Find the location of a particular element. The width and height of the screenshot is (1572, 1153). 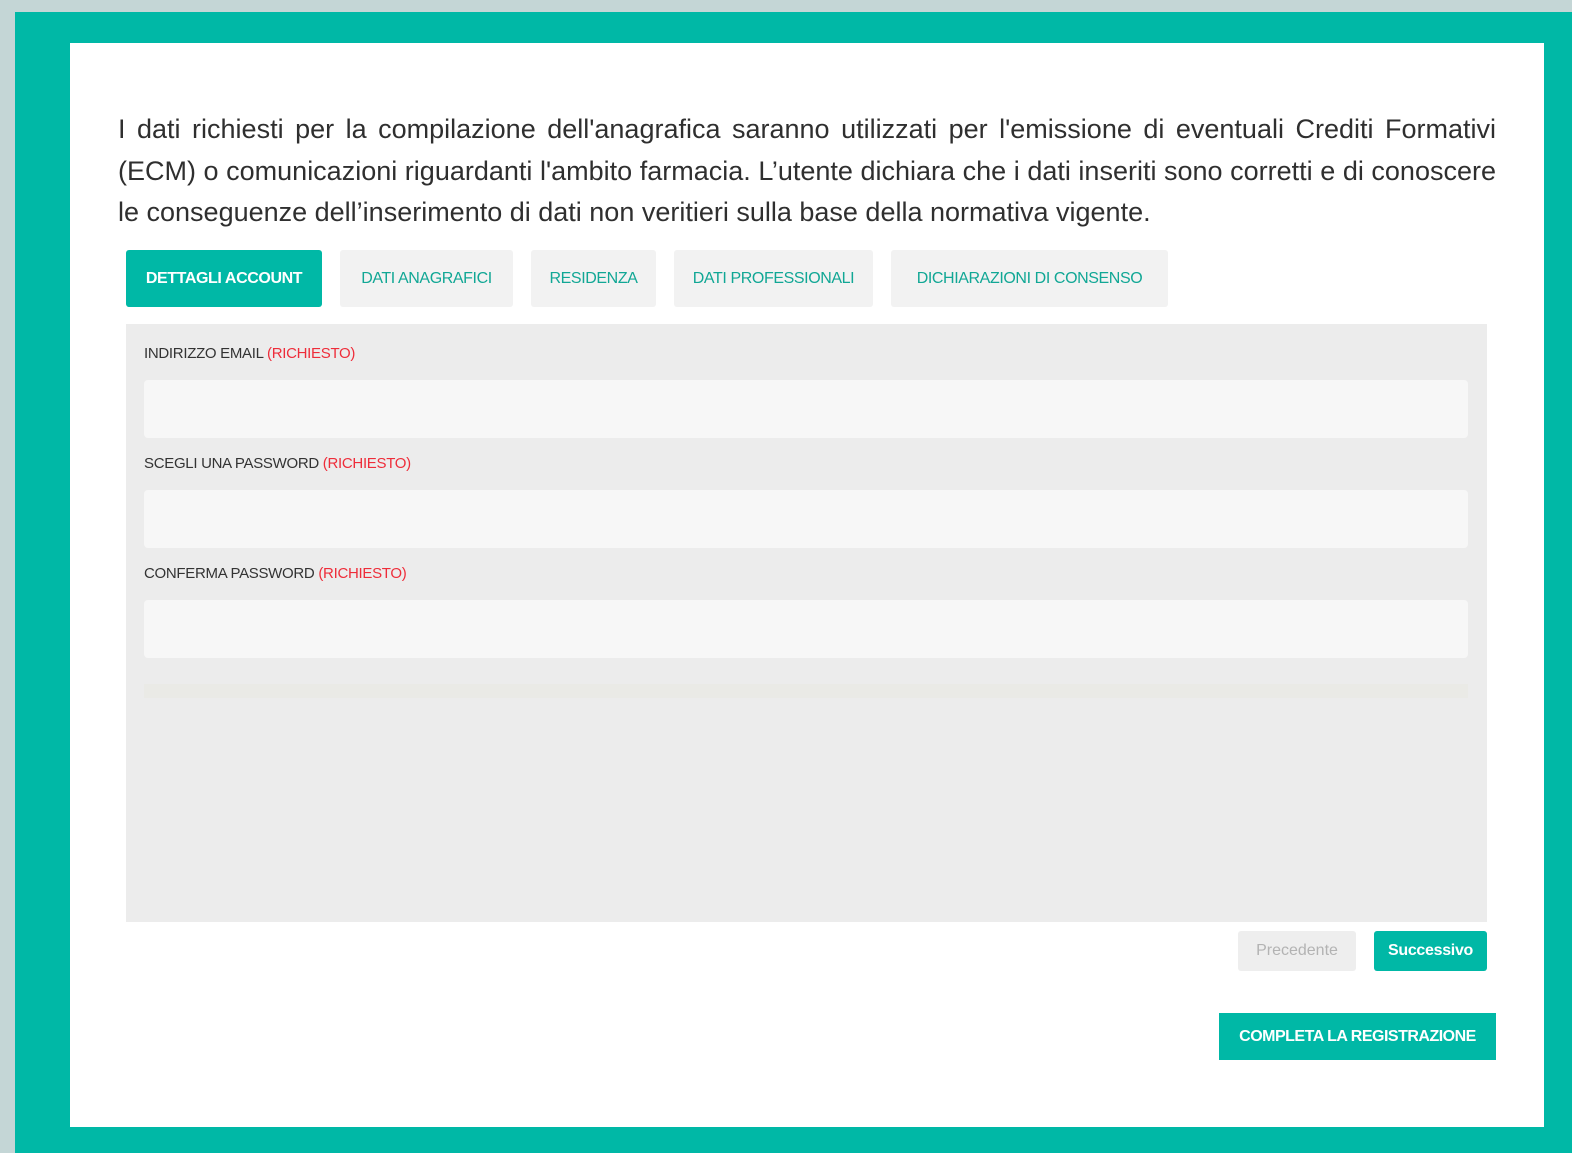

email-label-text: INDIRIZZO EMAIL is located at coordinates (204, 353).